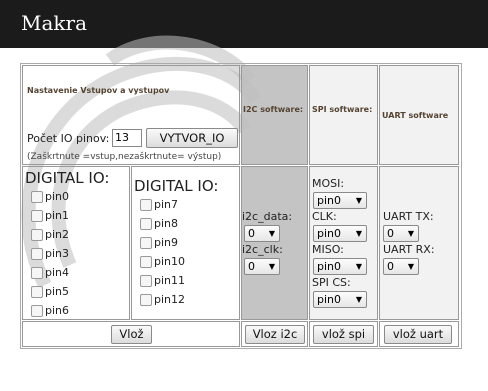  What do you see at coordinates (329, 200) in the screenshot?
I see `spi-mosi-value: pin0` at bounding box center [329, 200].